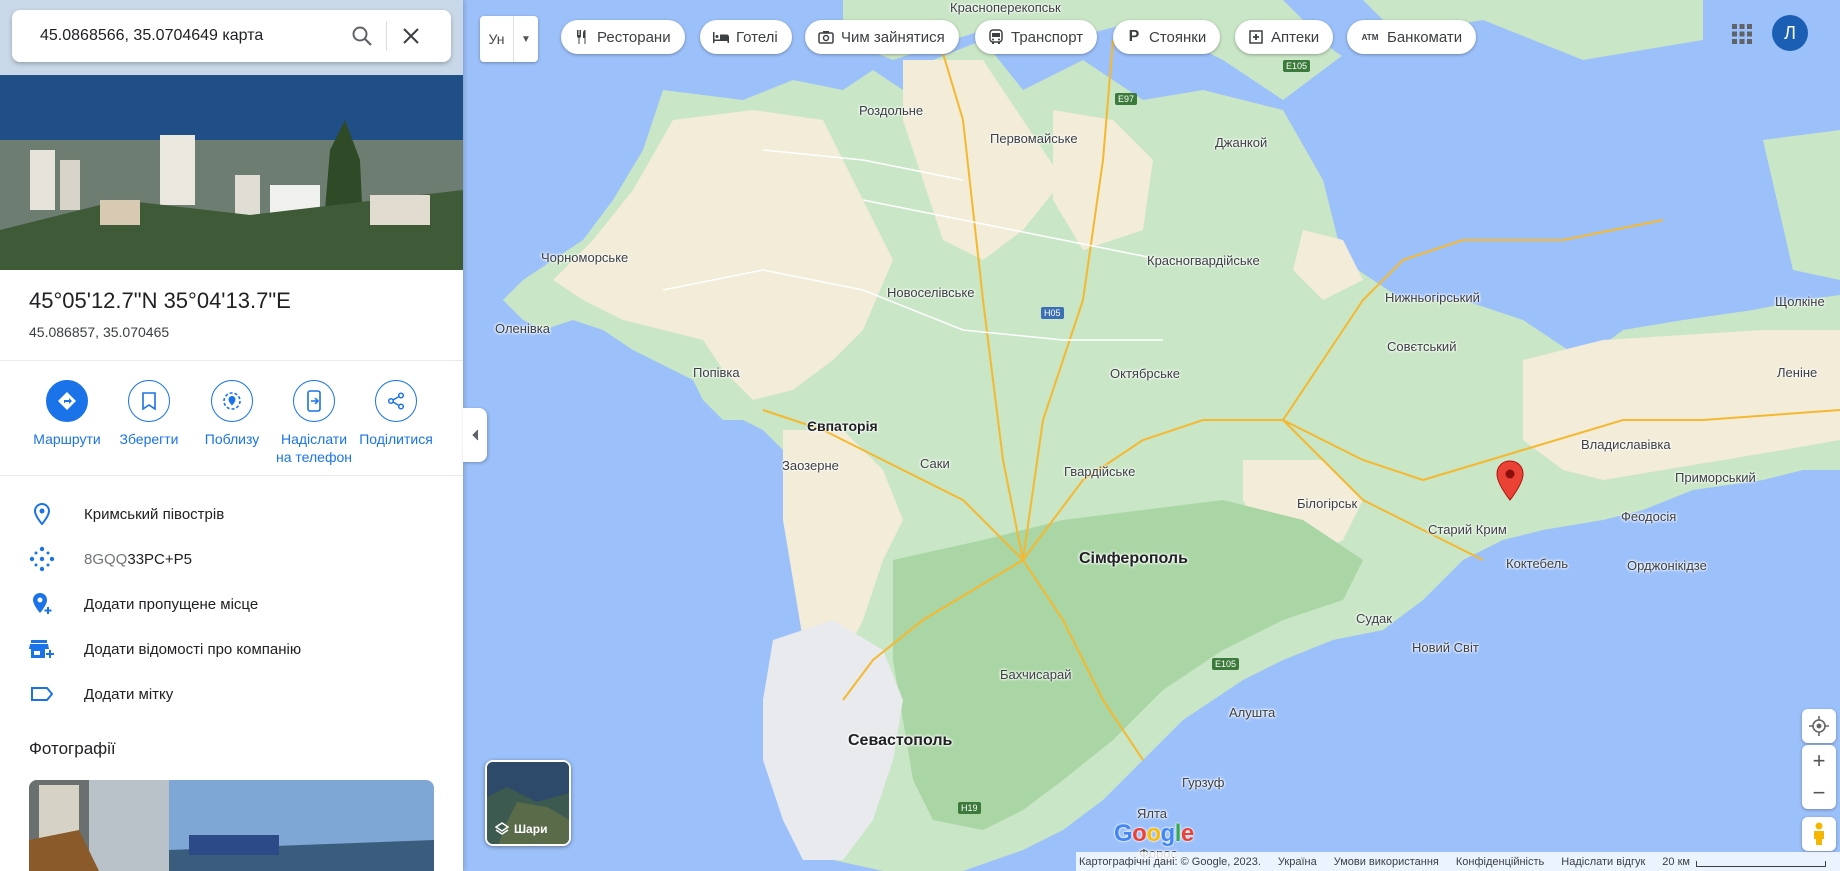 This screenshot has width=1840, height=871. Describe the element at coordinates (1327, 503) in the screenshot. I see `map-label-bilohirsk: Білогірськ` at that location.